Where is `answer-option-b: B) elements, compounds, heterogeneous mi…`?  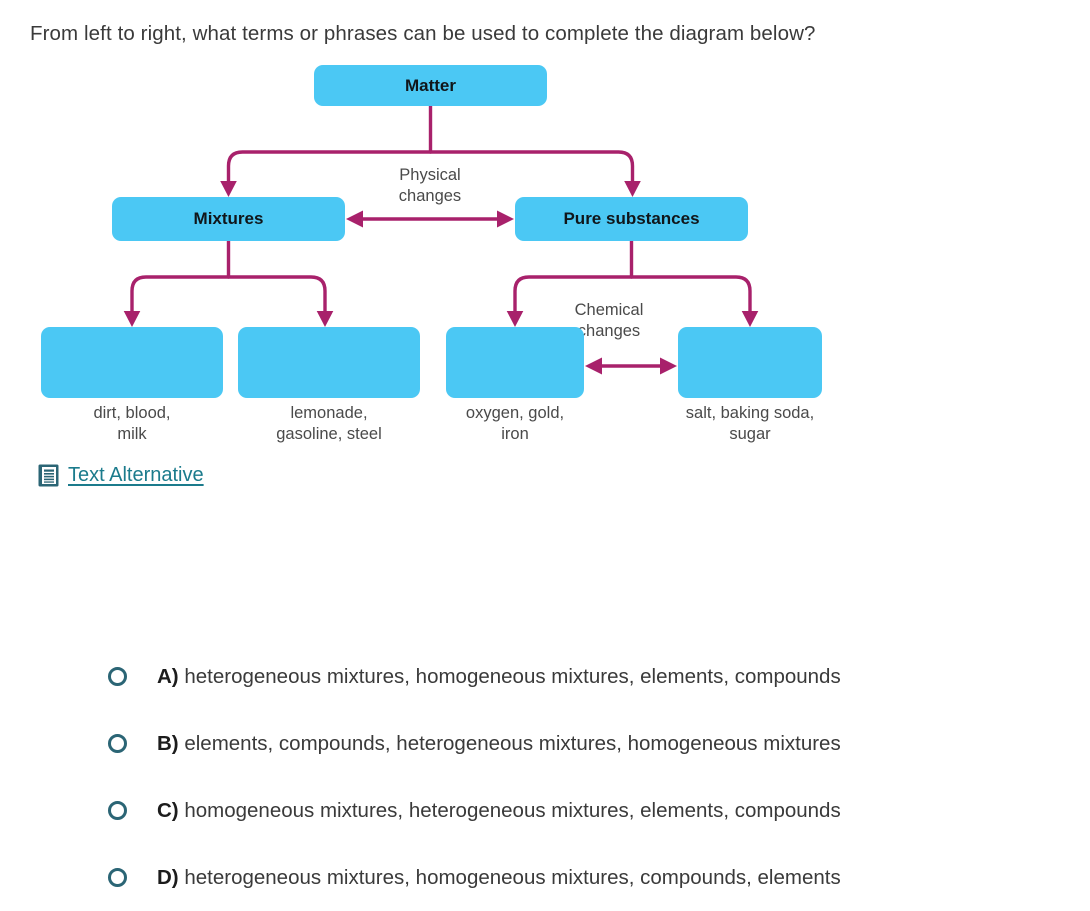 answer-option-b: B) elements, compounds, heterogeneous mi… is located at coordinates (588, 743).